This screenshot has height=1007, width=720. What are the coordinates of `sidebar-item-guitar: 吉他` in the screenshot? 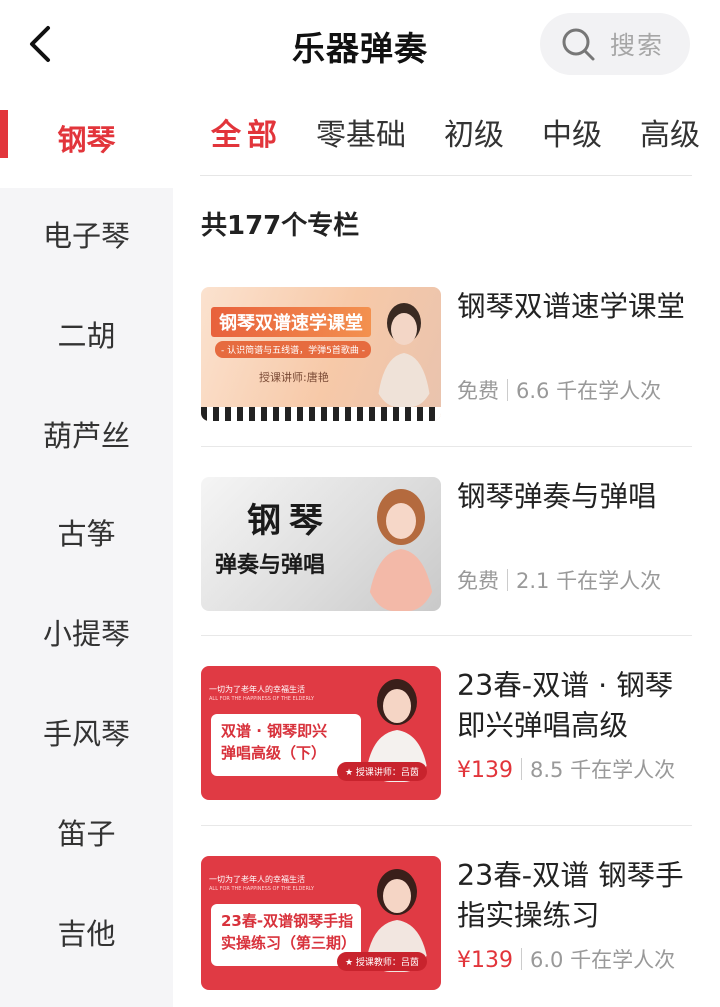 It's located at (86, 932).